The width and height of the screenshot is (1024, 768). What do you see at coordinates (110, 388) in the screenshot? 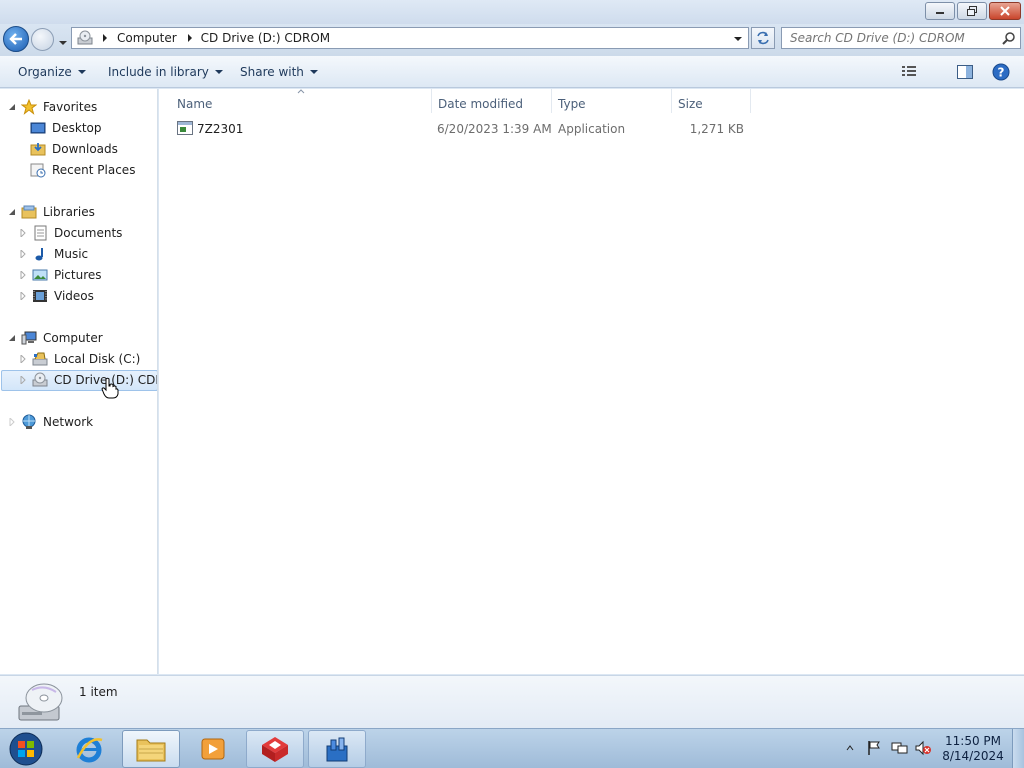
I see `hand-cursor-icon` at bounding box center [110, 388].